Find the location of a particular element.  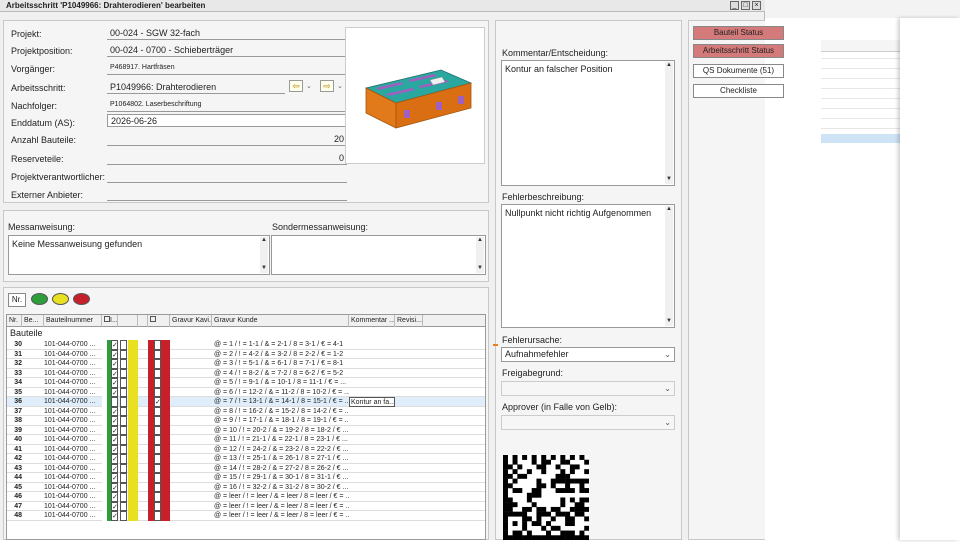

sondermessanweisung-textbox: ▲ ▼ is located at coordinates (378, 255).